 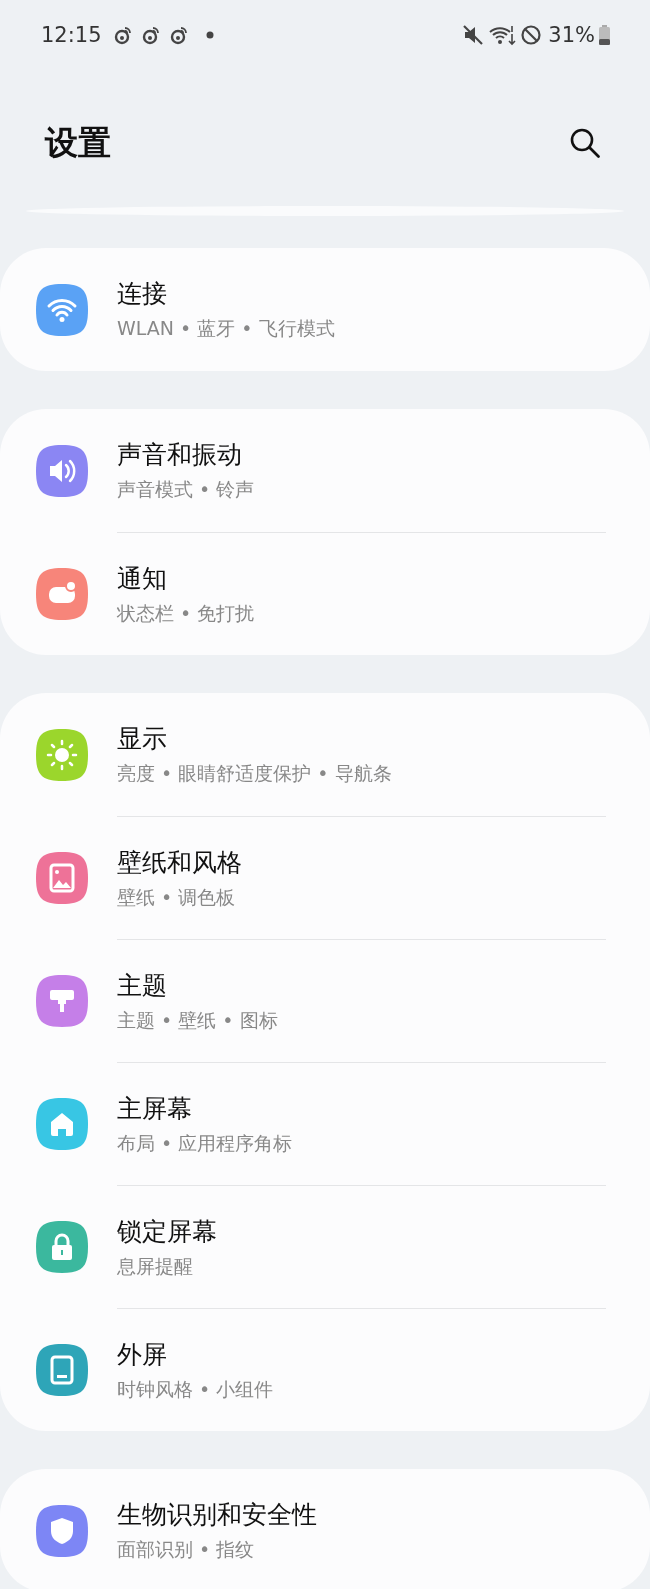 What do you see at coordinates (142, 1354) in the screenshot?
I see `item-title: 外屏` at bounding box center [142, 1354].